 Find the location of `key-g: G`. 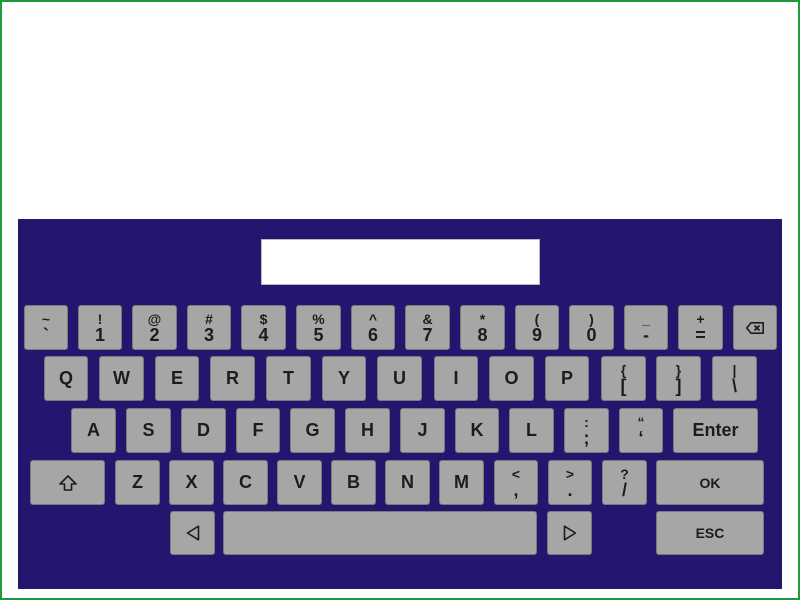

key-g: G is located at coordinates (312, 430).